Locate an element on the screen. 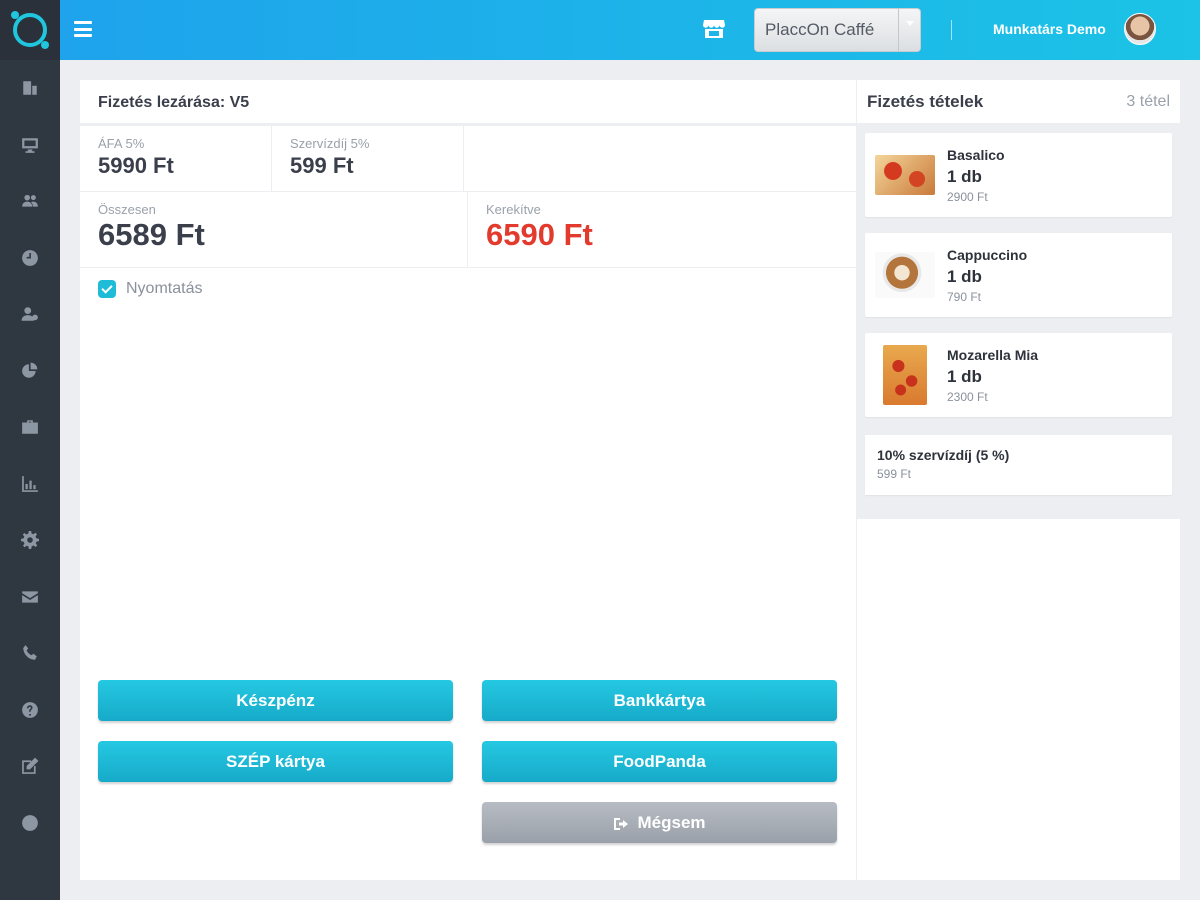  sidebar-item-buildings is located at coordinates (30, 88).